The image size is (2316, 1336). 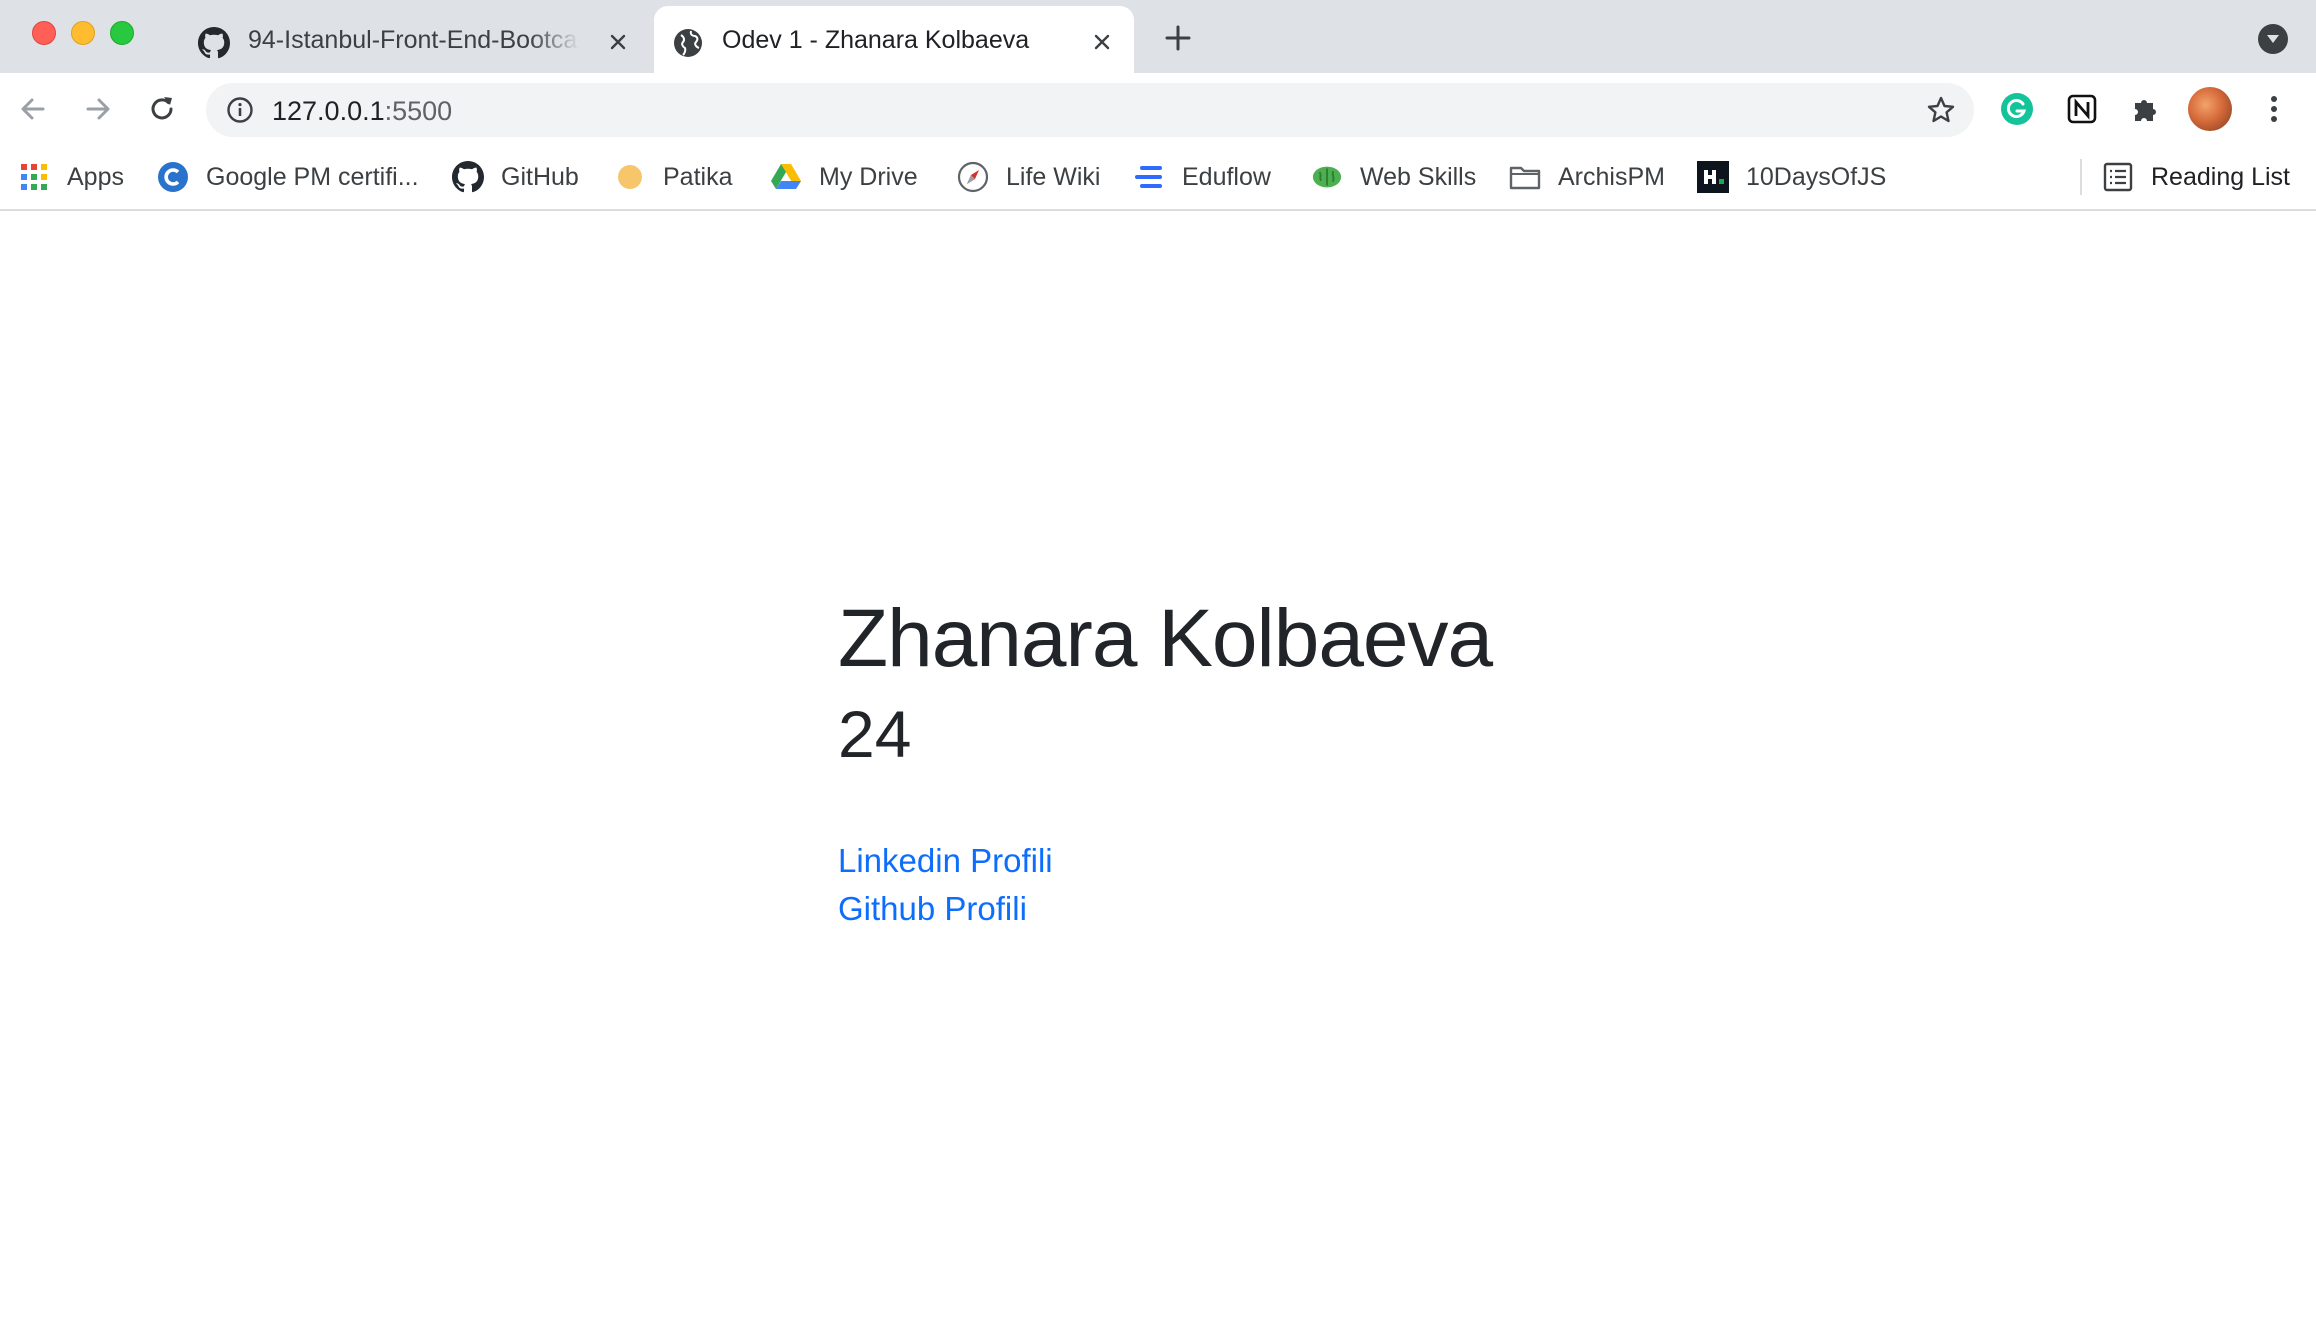 What do you see at coordinates (1327, 177) in the screenshot?
I see `brain-icon` at bounding box center [1327, 177].